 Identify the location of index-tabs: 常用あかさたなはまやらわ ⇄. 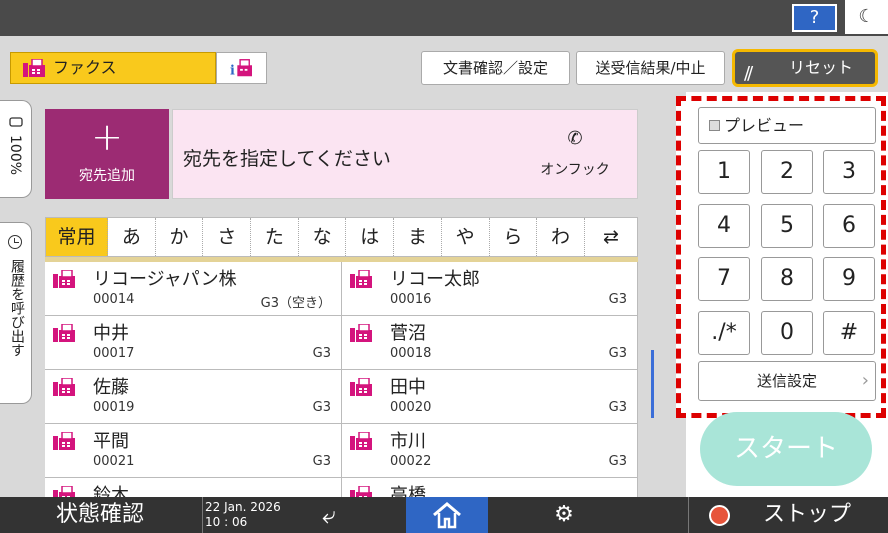
(341, 237).